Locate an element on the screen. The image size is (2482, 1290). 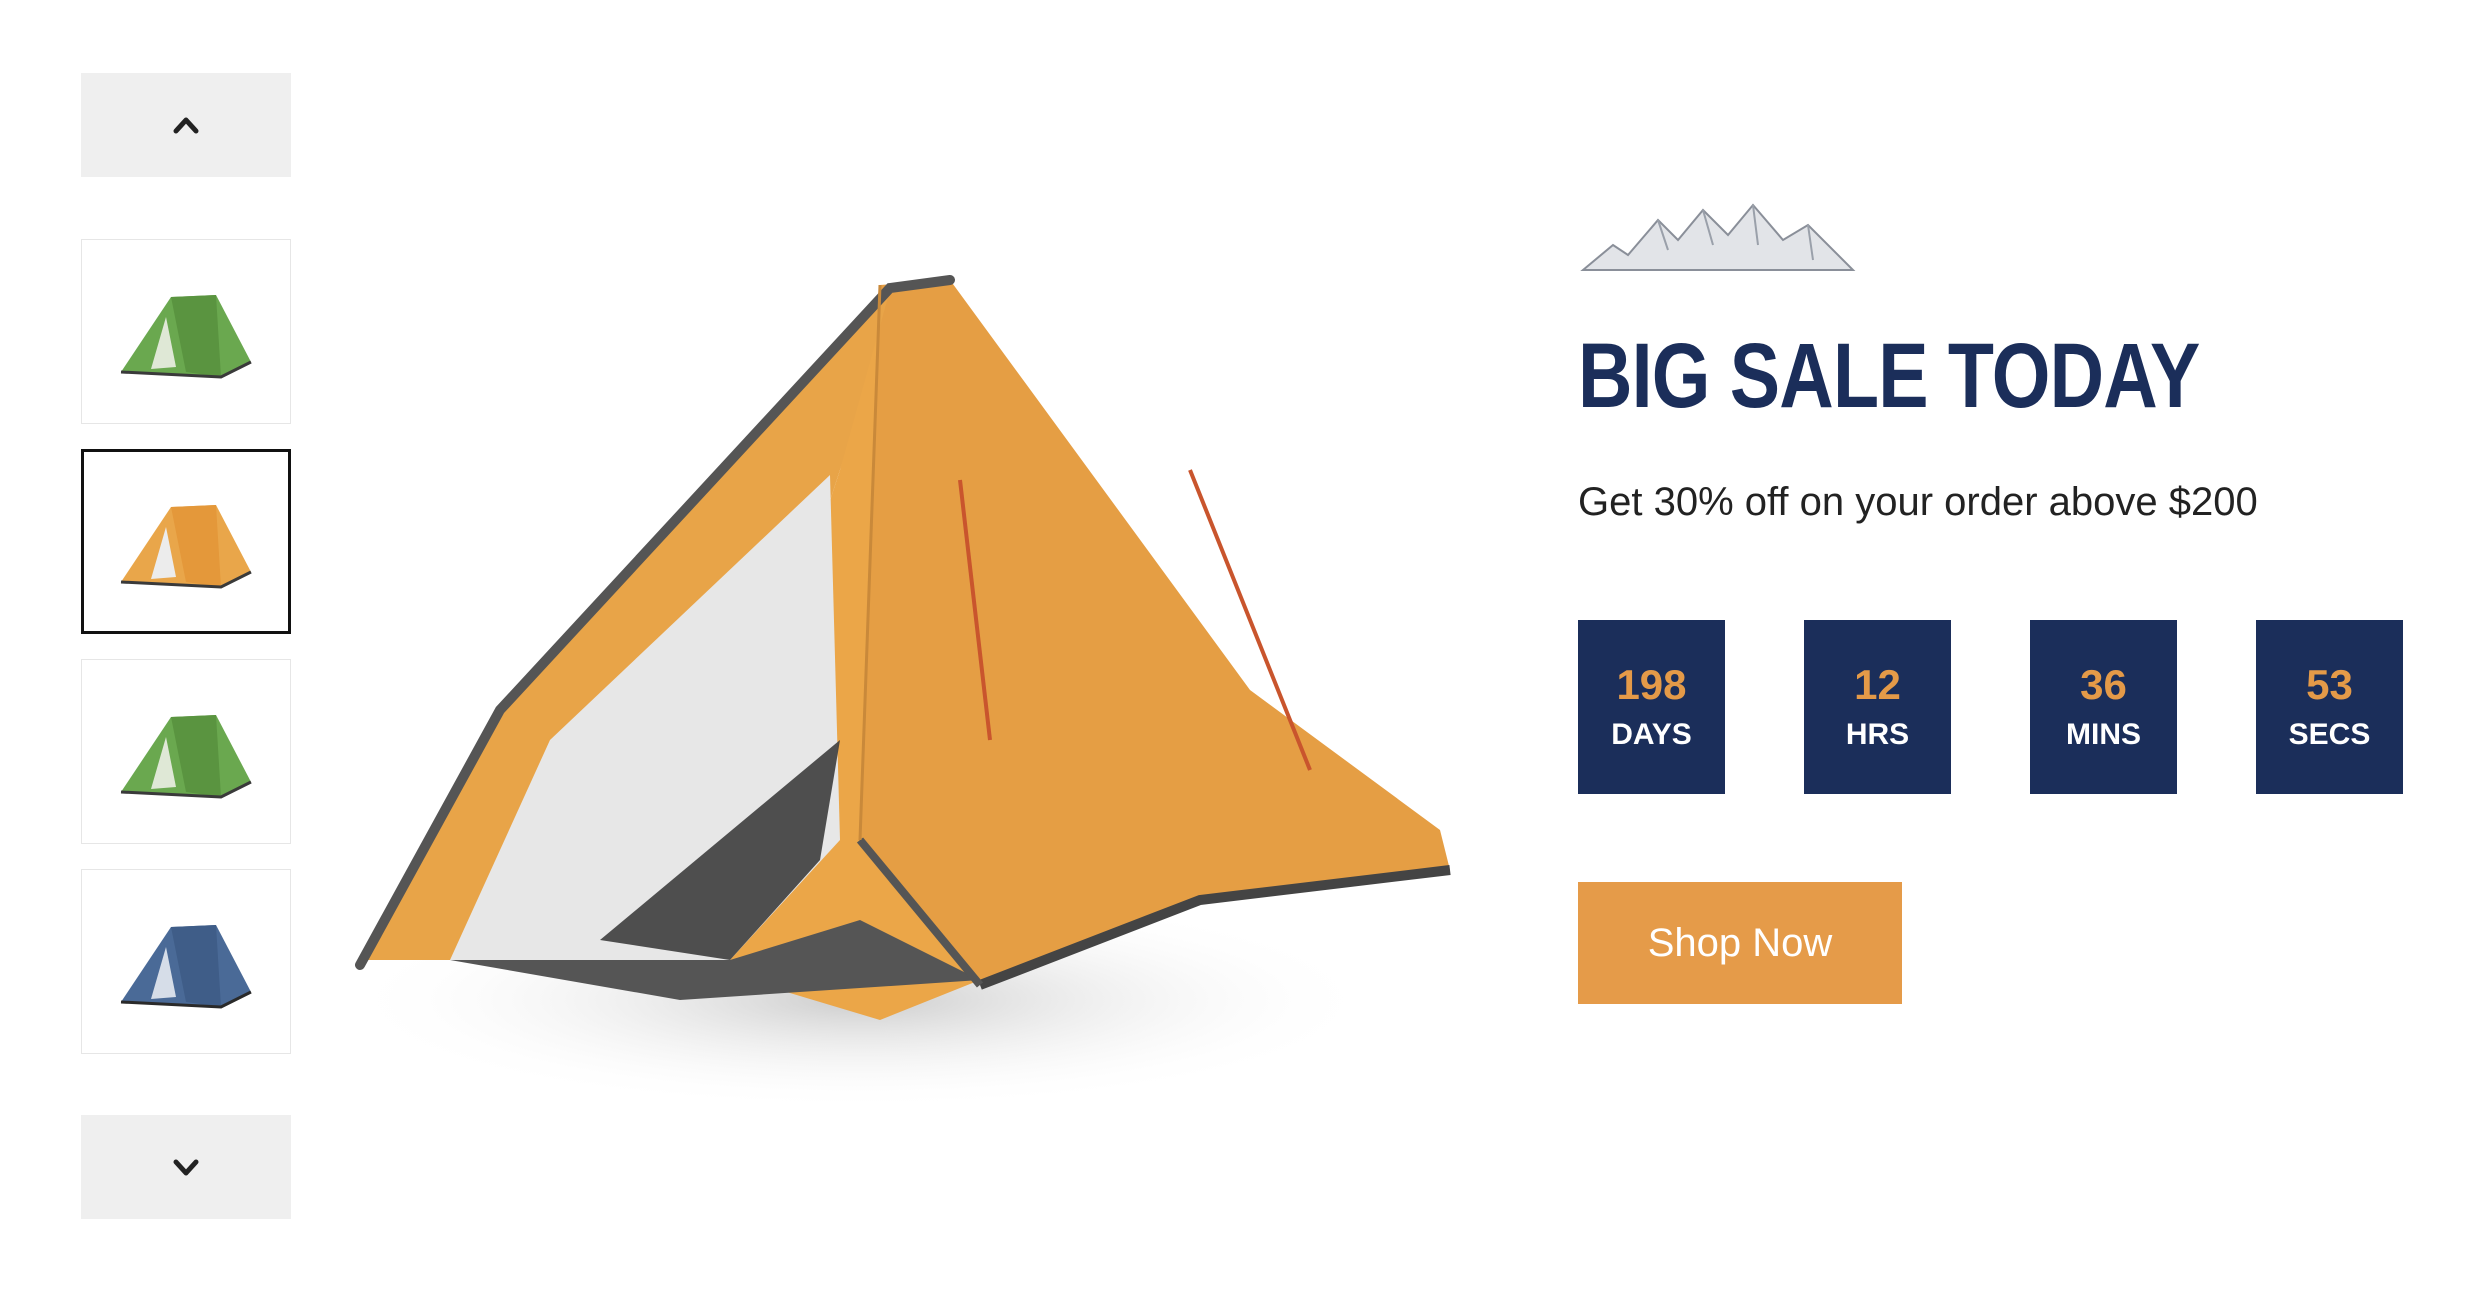
mountains-icon is located at coordinates (1718, 237).